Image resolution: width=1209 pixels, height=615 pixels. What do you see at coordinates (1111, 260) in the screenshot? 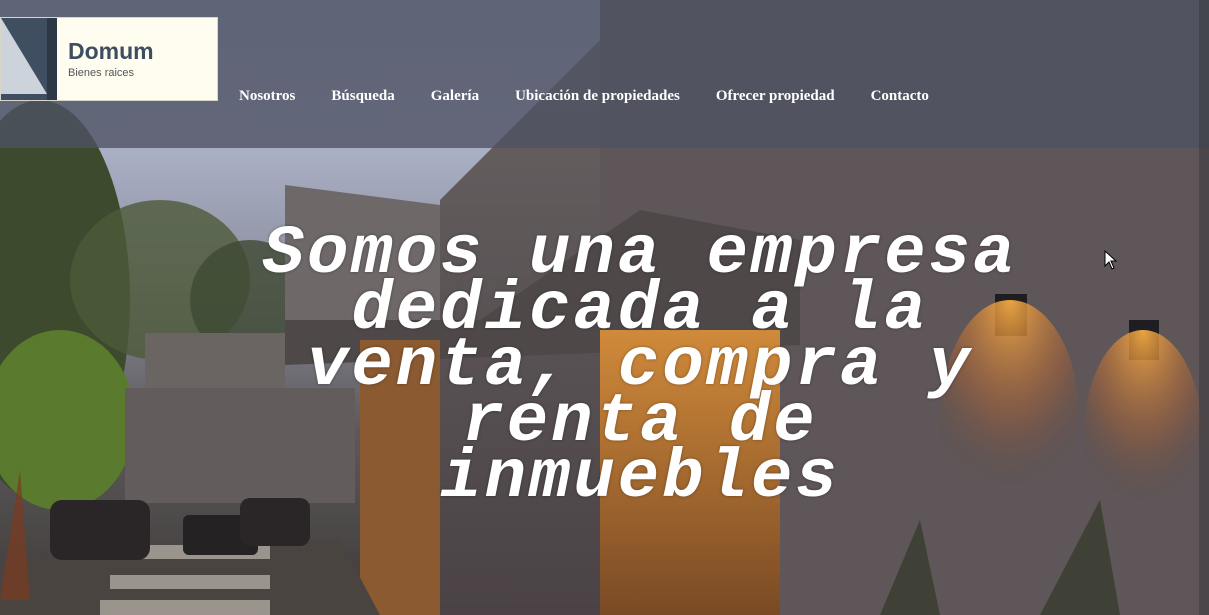
I see `cursor-icon` at bounding box center [1111, 260].